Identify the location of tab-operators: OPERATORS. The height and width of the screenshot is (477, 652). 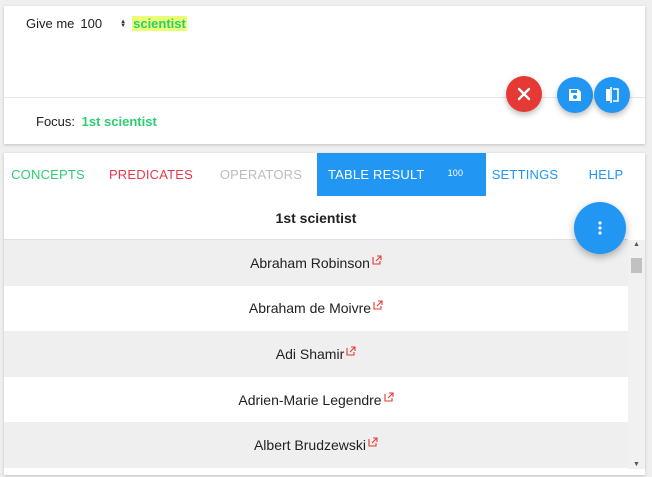
(261, 174).